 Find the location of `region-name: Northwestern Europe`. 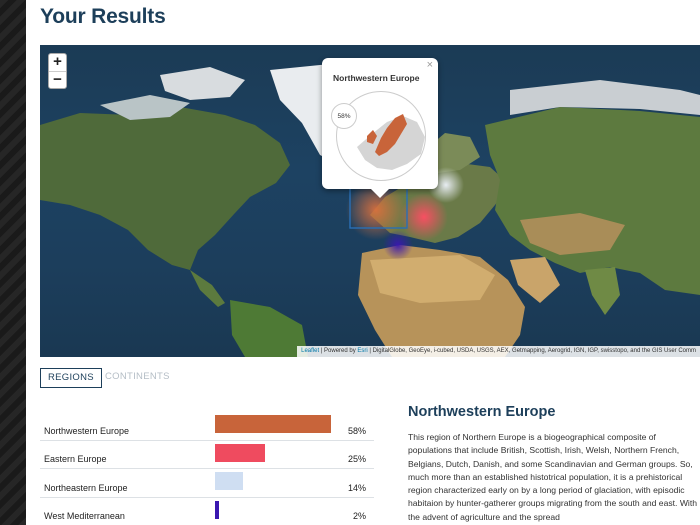

region-name: Northwestern Europe is located at coordinates (87, 430).